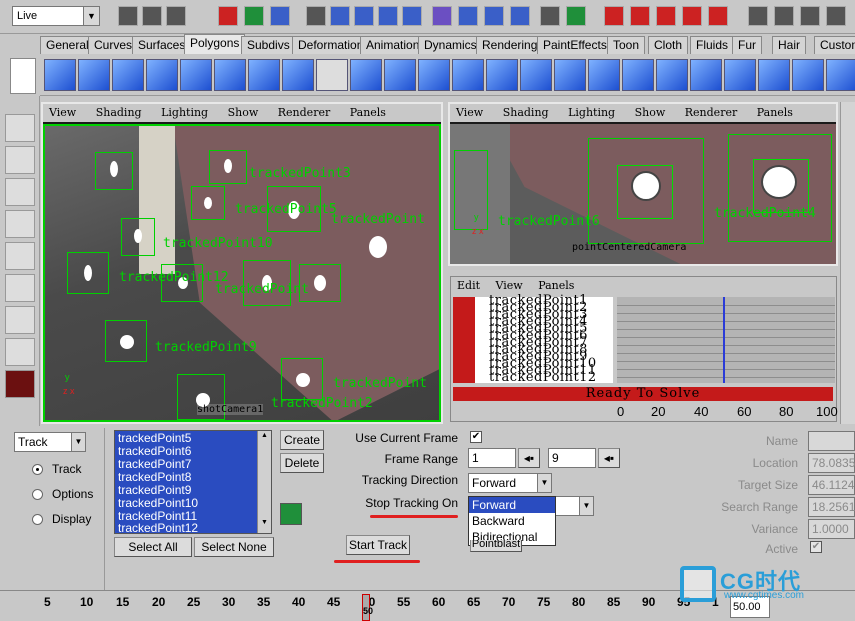 This screenshot has height=621, width=855. Describe the element at coordinates (20, 320) in the screenshot. I see `manipulator-icon` at that location.